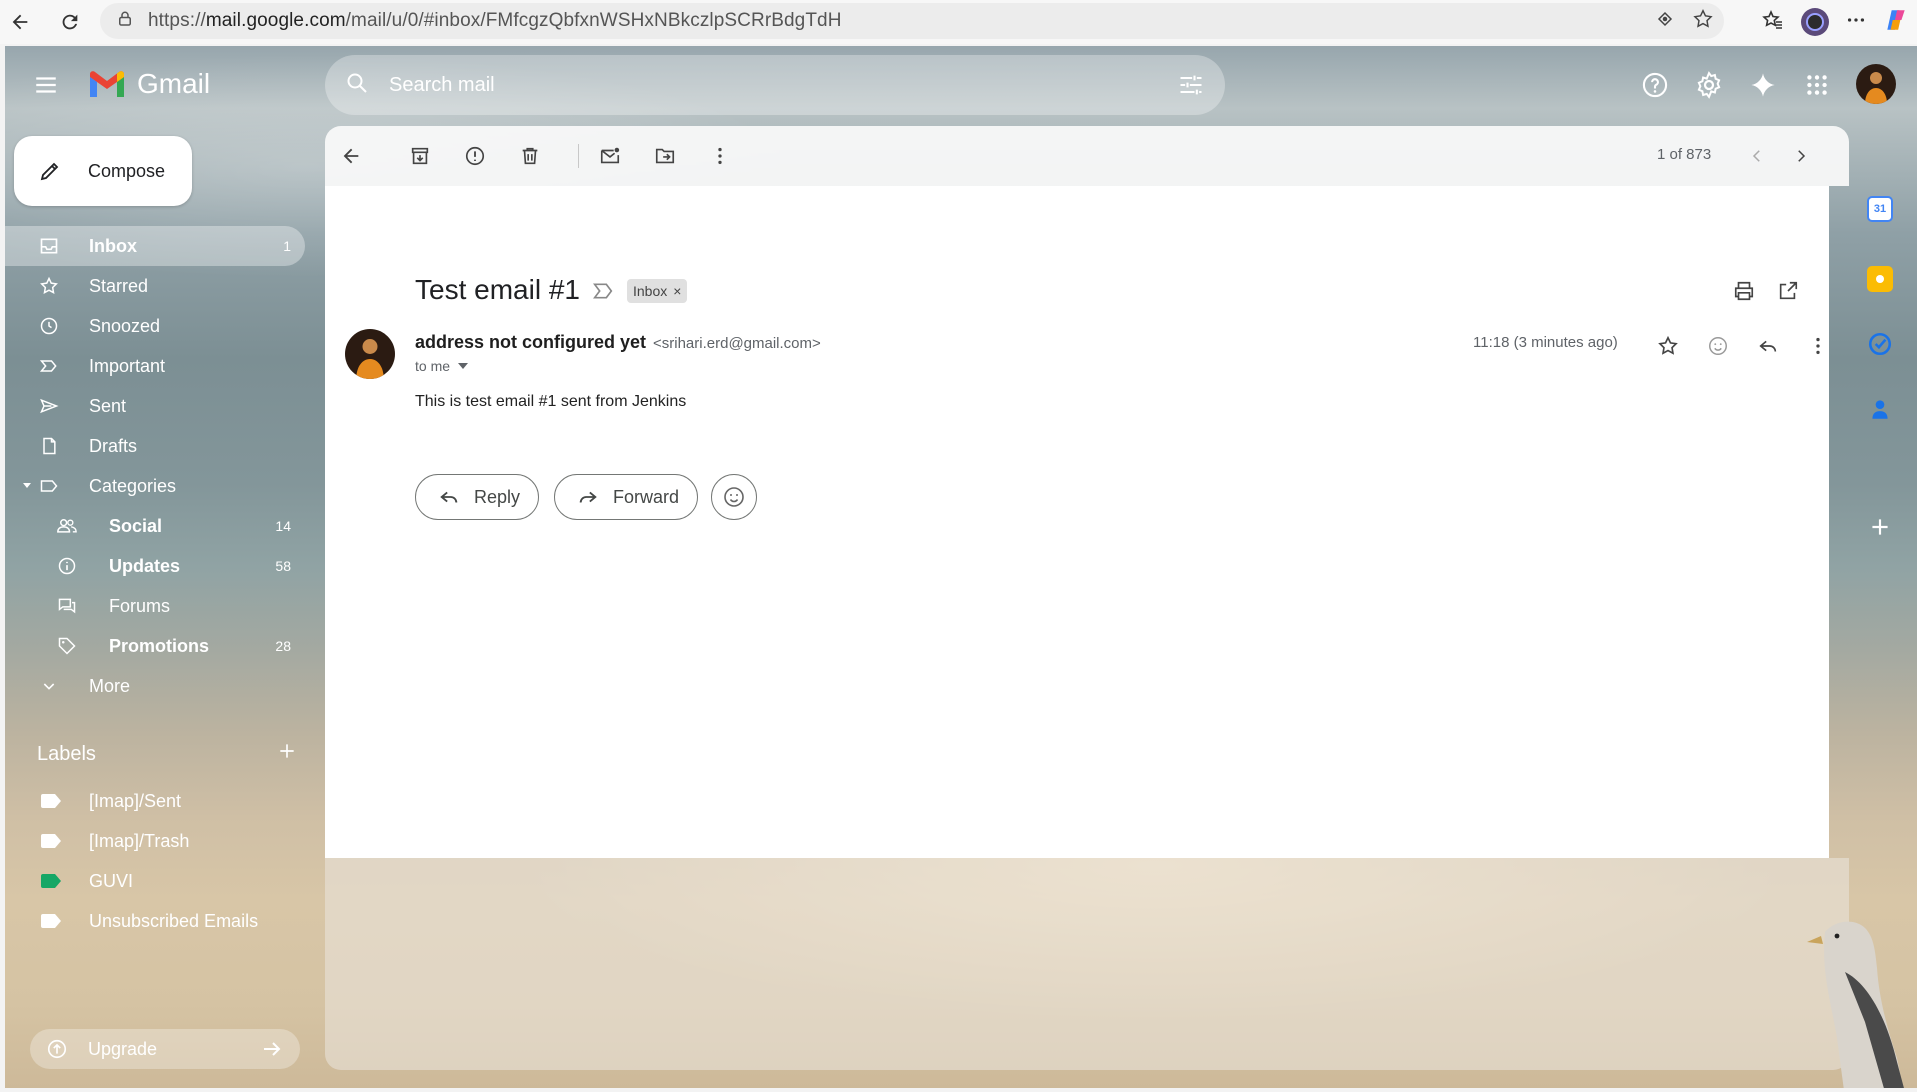 The image size is (1917, 1092). Describe the element at coordinates (531, 342) in the screenshot. I see `sender-name: address not configured yet` at that location.